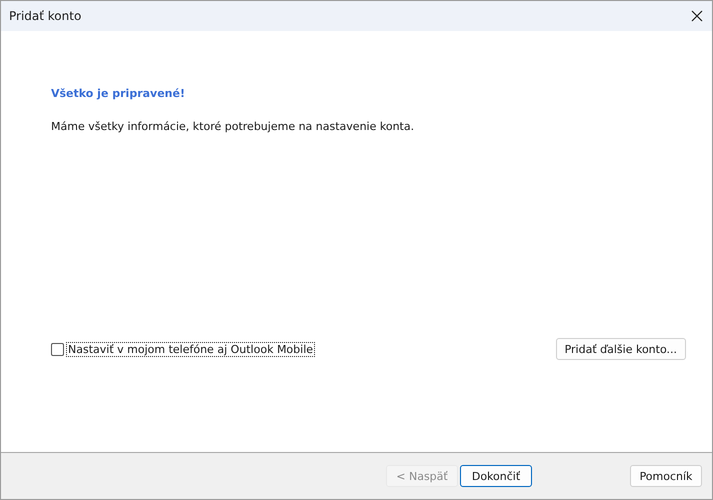  What do you see at coordinates (233, 126) in the screenshot?
I see `message-text: Máme všetky informácie, ktoré potrebujeme na nastavenie konta.` at bounding box center [233, 126].